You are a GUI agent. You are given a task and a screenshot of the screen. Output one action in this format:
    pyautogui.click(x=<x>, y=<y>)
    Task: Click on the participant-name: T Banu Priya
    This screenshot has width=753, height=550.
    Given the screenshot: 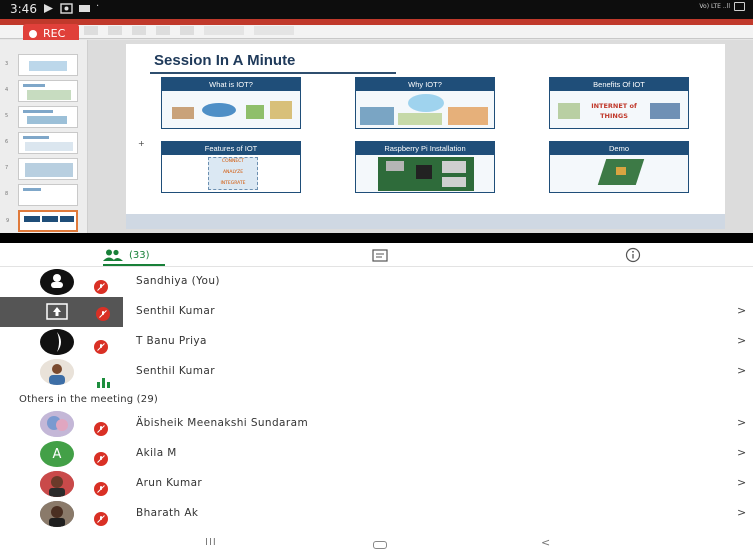 What is the action you would take?
    pyautogui.click(x=171, y=341)
    